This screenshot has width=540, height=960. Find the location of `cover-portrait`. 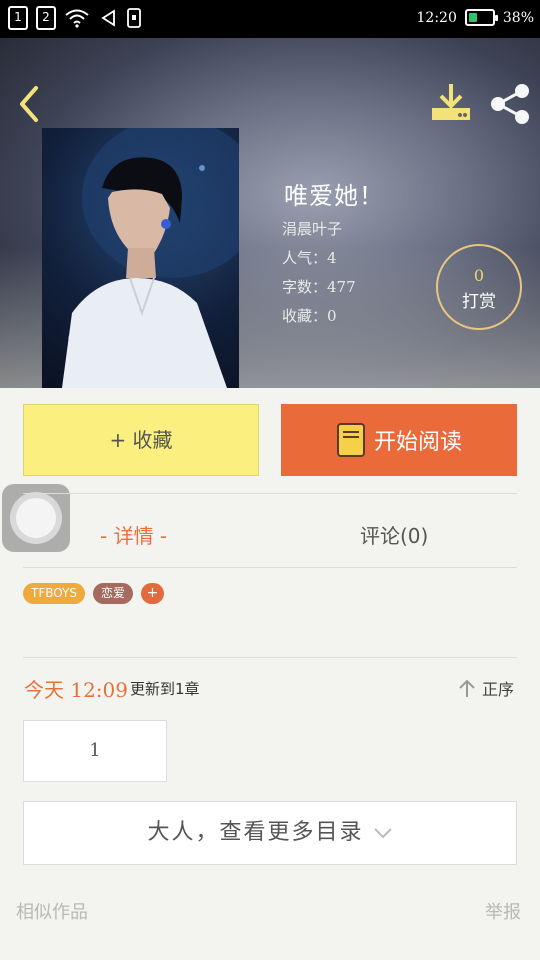

cover-portrait is located at coordinates (150, 258).